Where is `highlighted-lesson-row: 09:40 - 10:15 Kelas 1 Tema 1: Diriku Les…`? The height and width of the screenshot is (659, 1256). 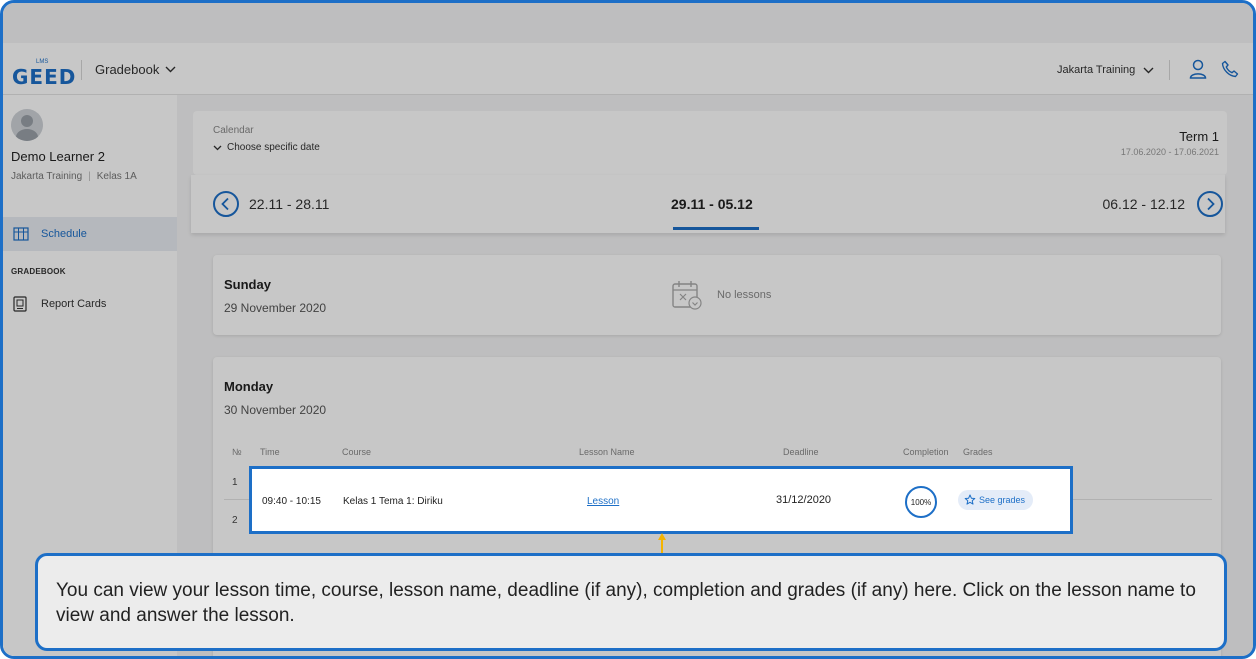 highlighted-lesson-row: 09:40 - 10:15 Kelas 1 Tema 1: Diriku Les… is located at coordinates (661, 500).